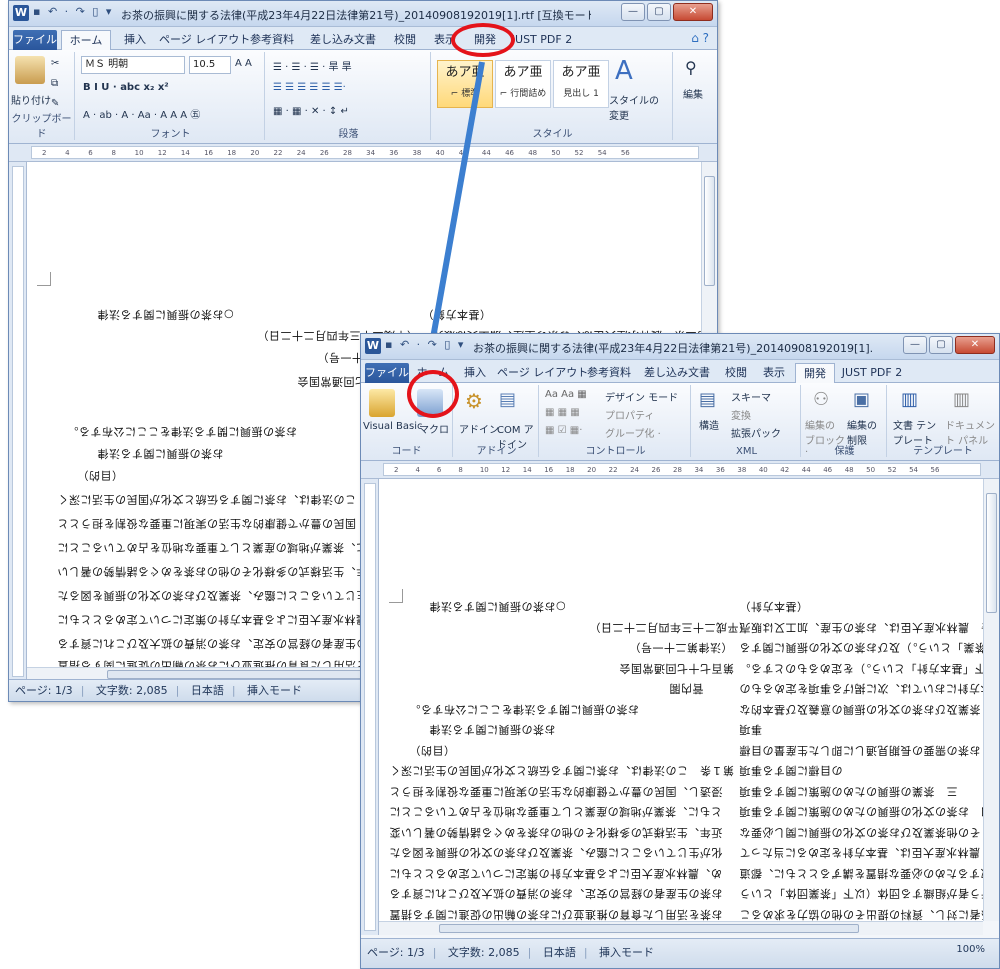  Describe the element at coordinates (736, 373) in the screenshot. I see `tab-review: 校閲` at that location.